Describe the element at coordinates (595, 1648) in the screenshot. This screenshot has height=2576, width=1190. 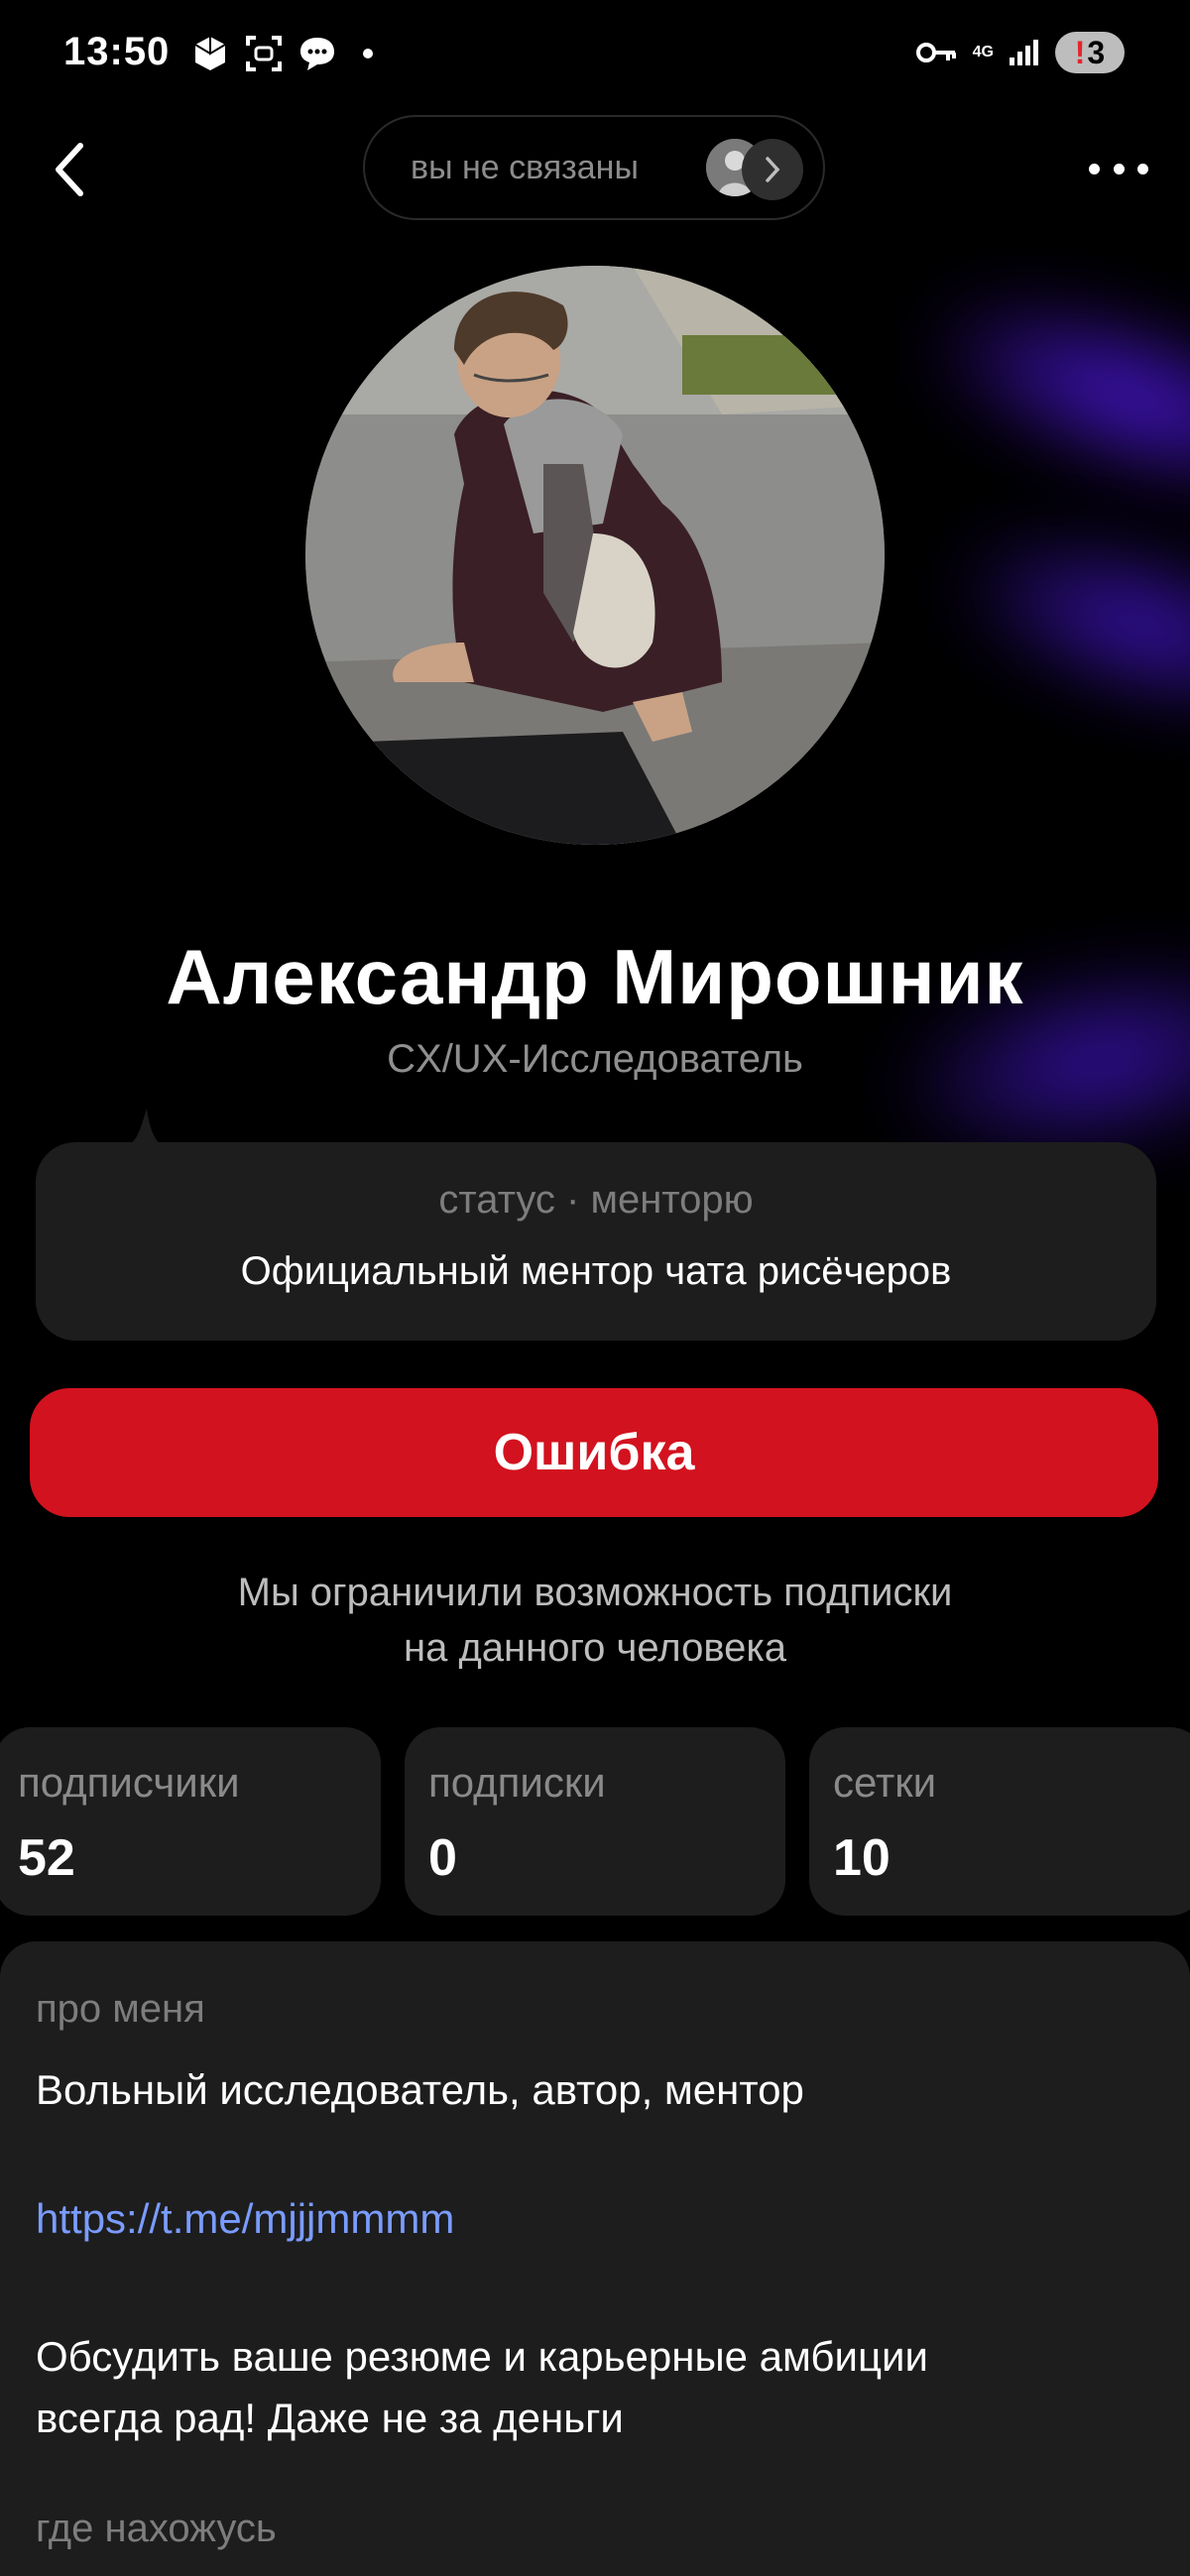
I see `notice-line: на данного человека` at that location.